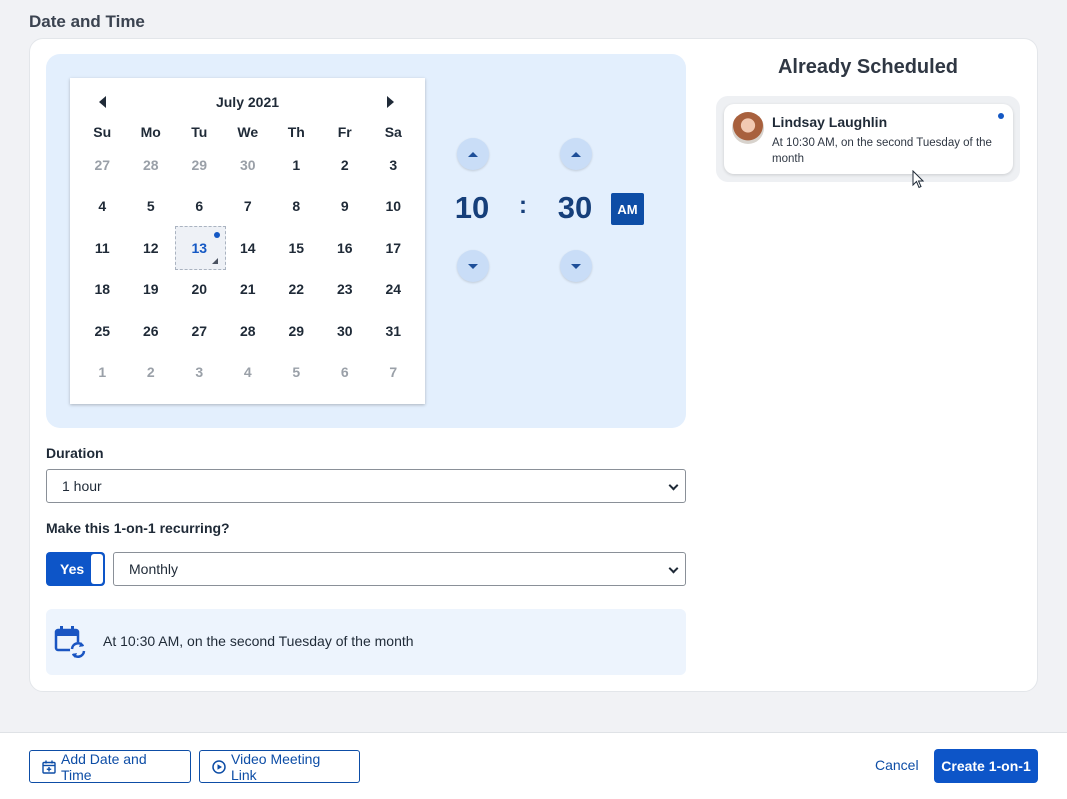 Image resolution: width=1067 pixels, height=799 pixels. Describe the element at coordinates (219, 766) in the screenshot. I see `play-circle-icon` at that location.